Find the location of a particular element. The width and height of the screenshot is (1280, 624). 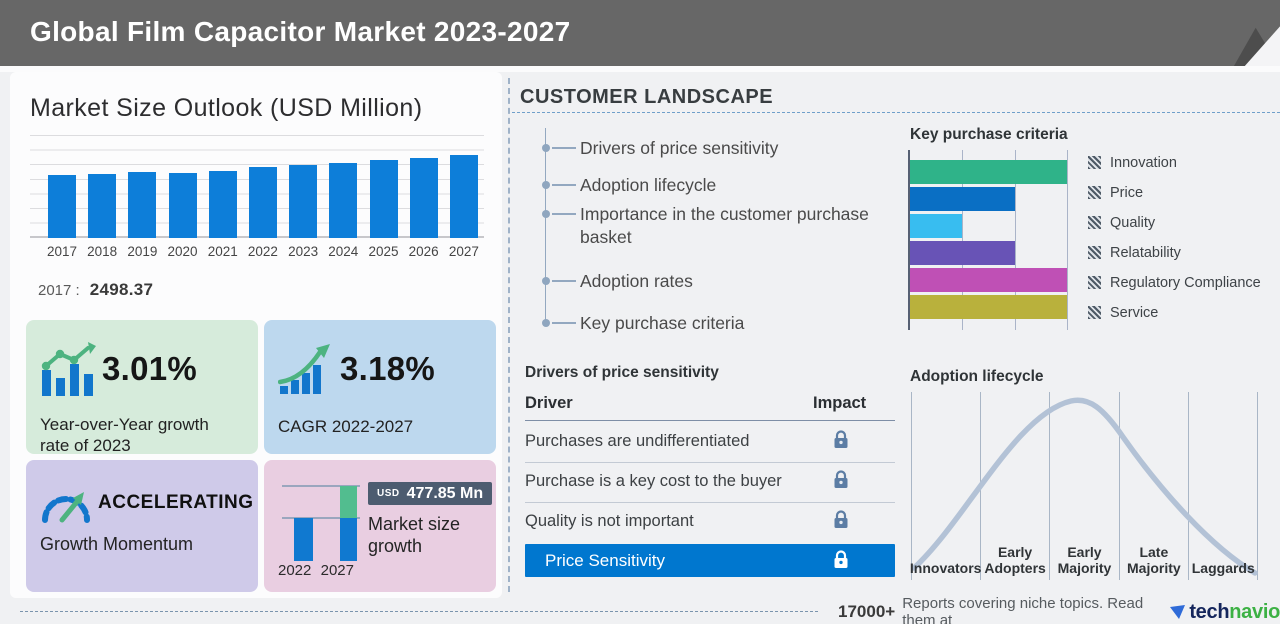

legend-item: Service is located at coordinates (1174, 313).